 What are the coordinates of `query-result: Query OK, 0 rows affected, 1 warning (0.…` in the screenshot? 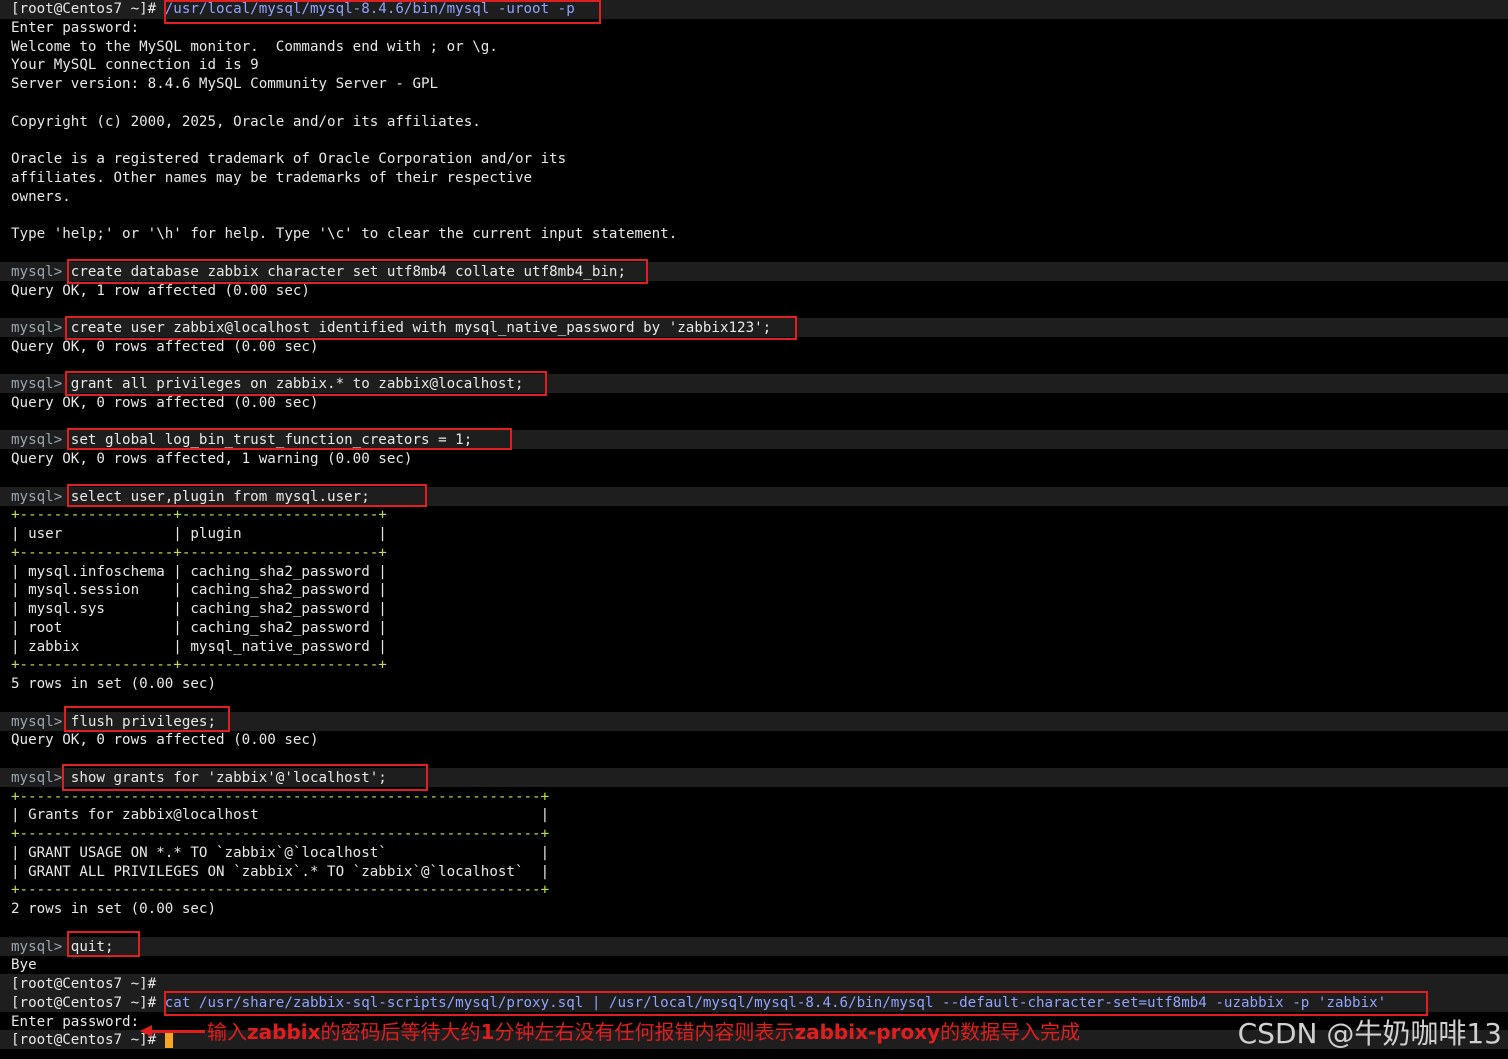 It's located at (212, 459).